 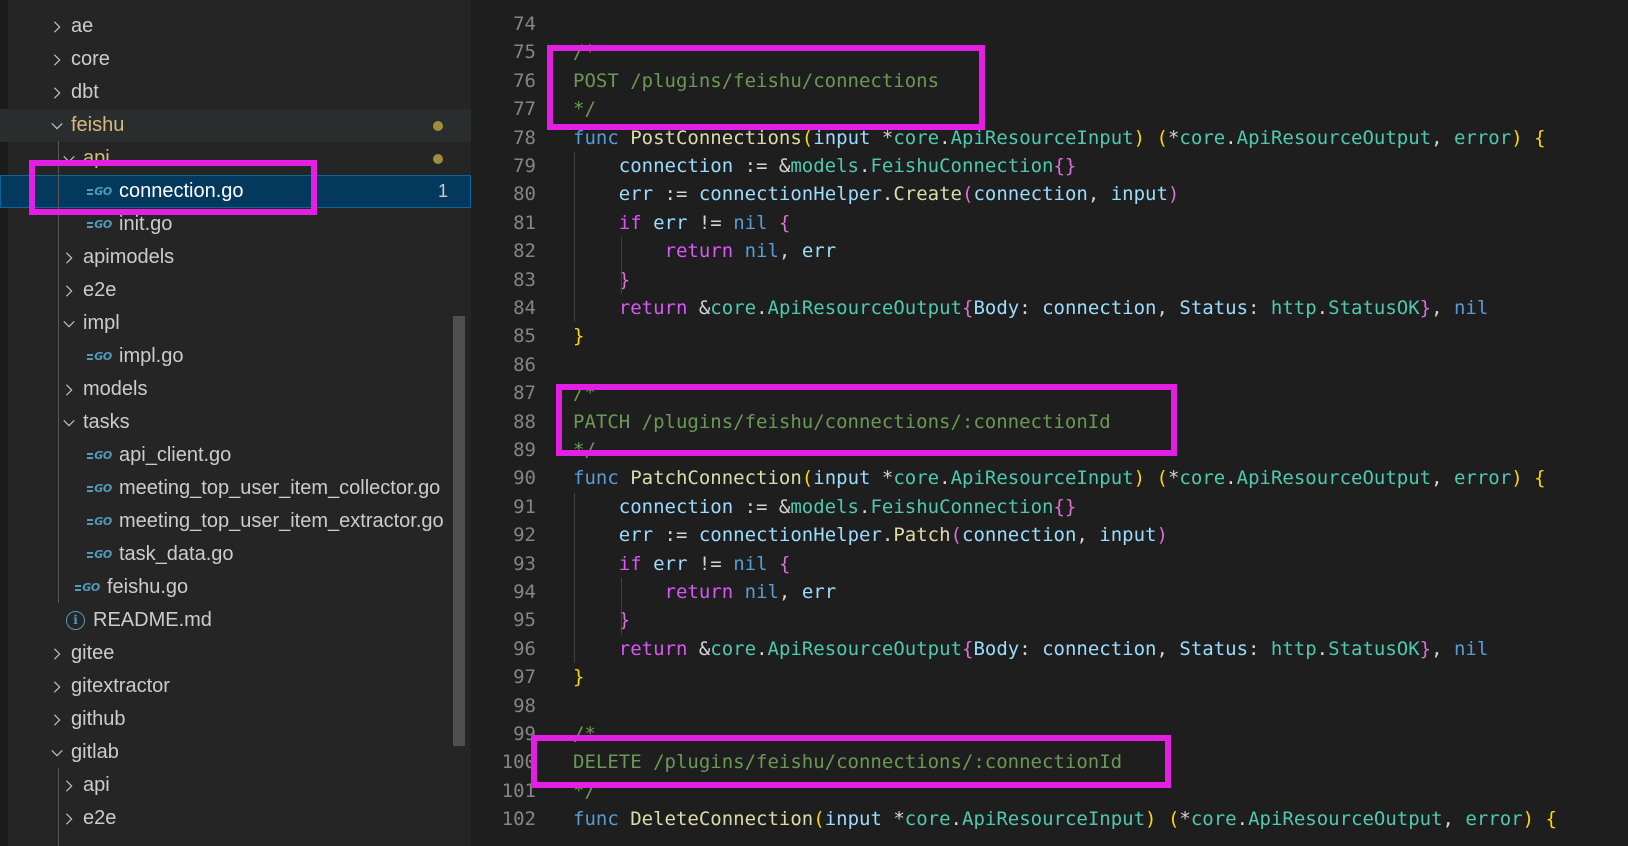 What do you see at coordinates (235, 257) in the screenshot?
I see `tree-item: apimodels` at bounding box center [235, 257].